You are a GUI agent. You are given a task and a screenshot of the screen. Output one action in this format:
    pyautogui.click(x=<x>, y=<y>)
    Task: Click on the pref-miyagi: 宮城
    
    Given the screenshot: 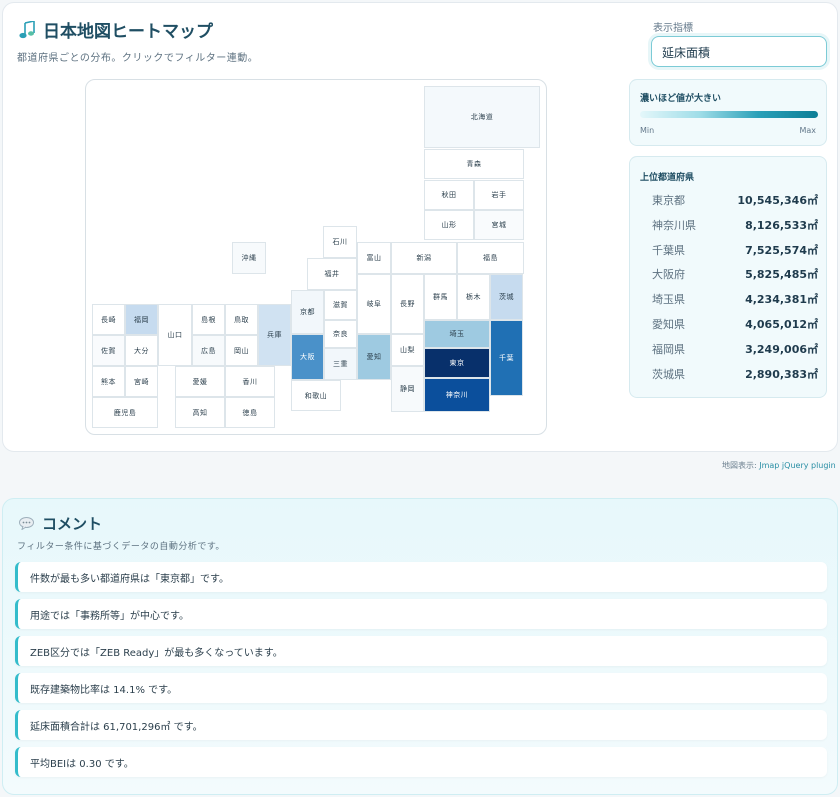 What is the action you would take?
    pyautogui.click(x=499, y=225)
    